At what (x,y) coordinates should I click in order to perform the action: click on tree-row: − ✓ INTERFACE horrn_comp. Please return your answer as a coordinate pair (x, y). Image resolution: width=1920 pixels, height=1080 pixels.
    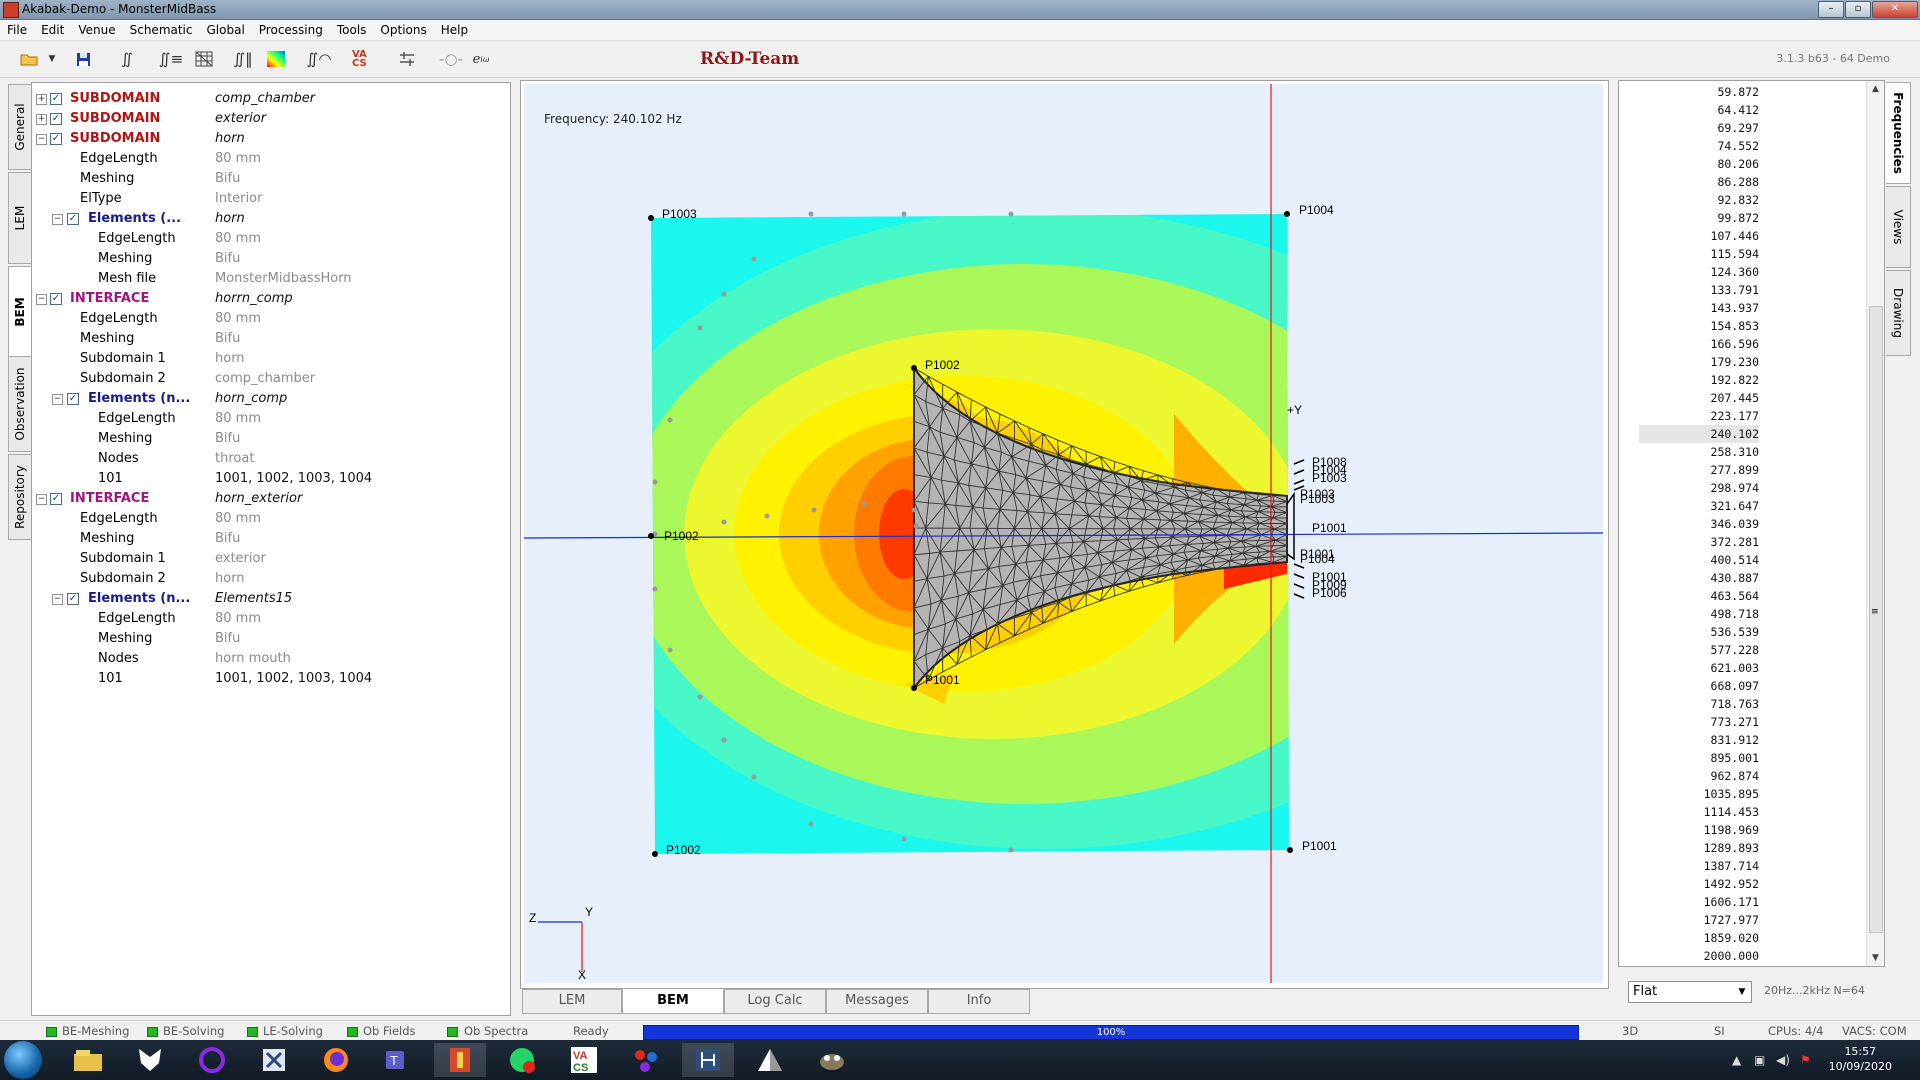
    Looking at the image, I should click on (271, 299).